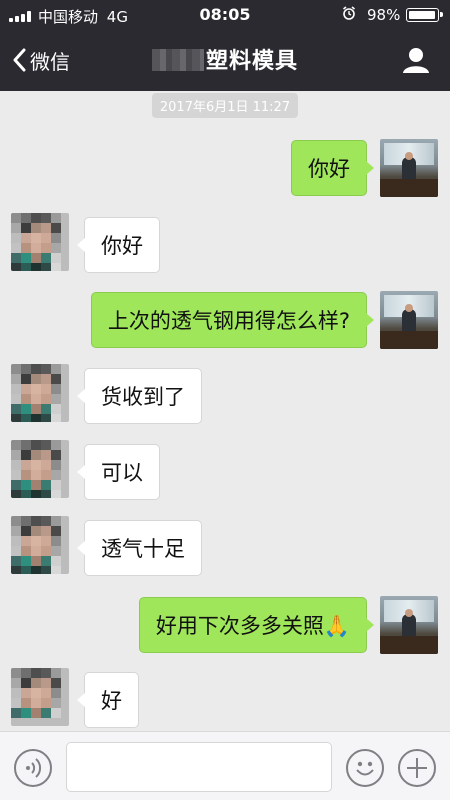 This screenshot has height=800, width=450. What do you see at coordinates (384, 15) in the screenshot?
I see `battery-percentage: 98%` at bounding box center [384, 15].